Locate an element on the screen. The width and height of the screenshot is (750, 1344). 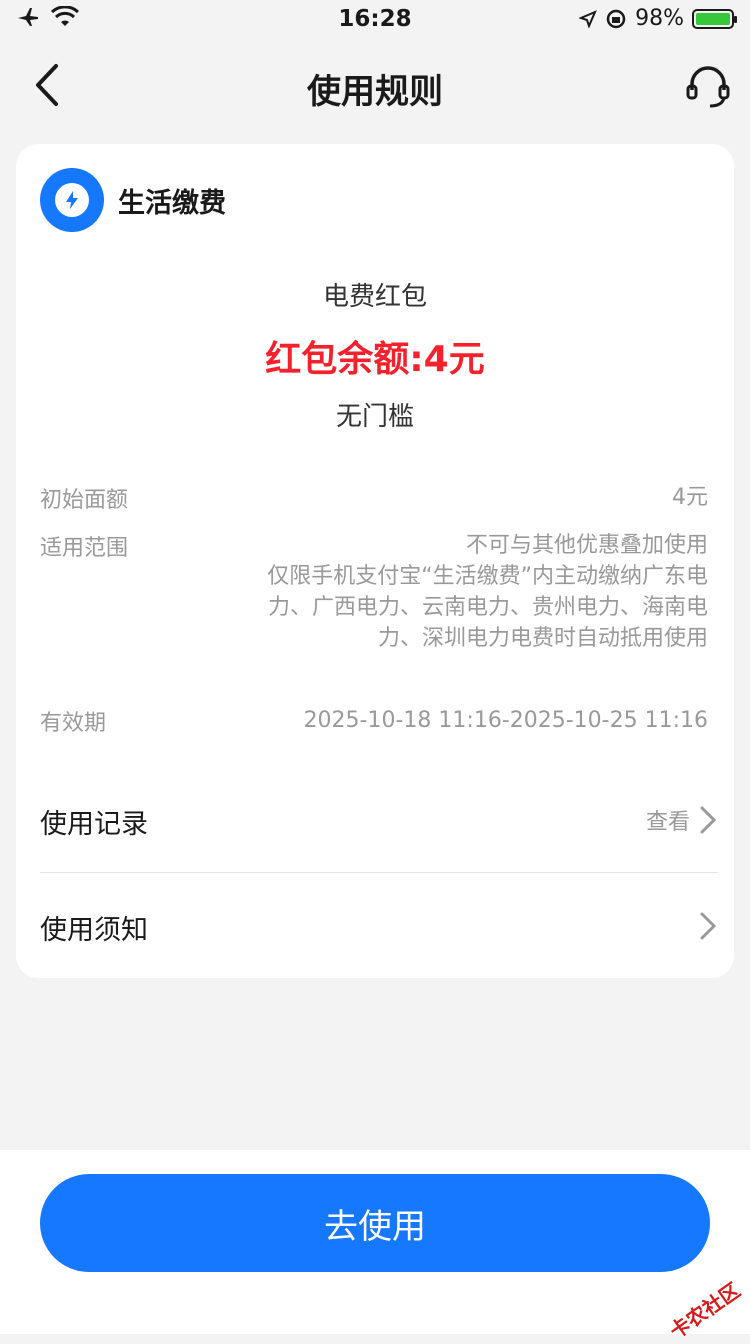
coupon-threshold: 无门槛 is located at coordinates (374, 417).